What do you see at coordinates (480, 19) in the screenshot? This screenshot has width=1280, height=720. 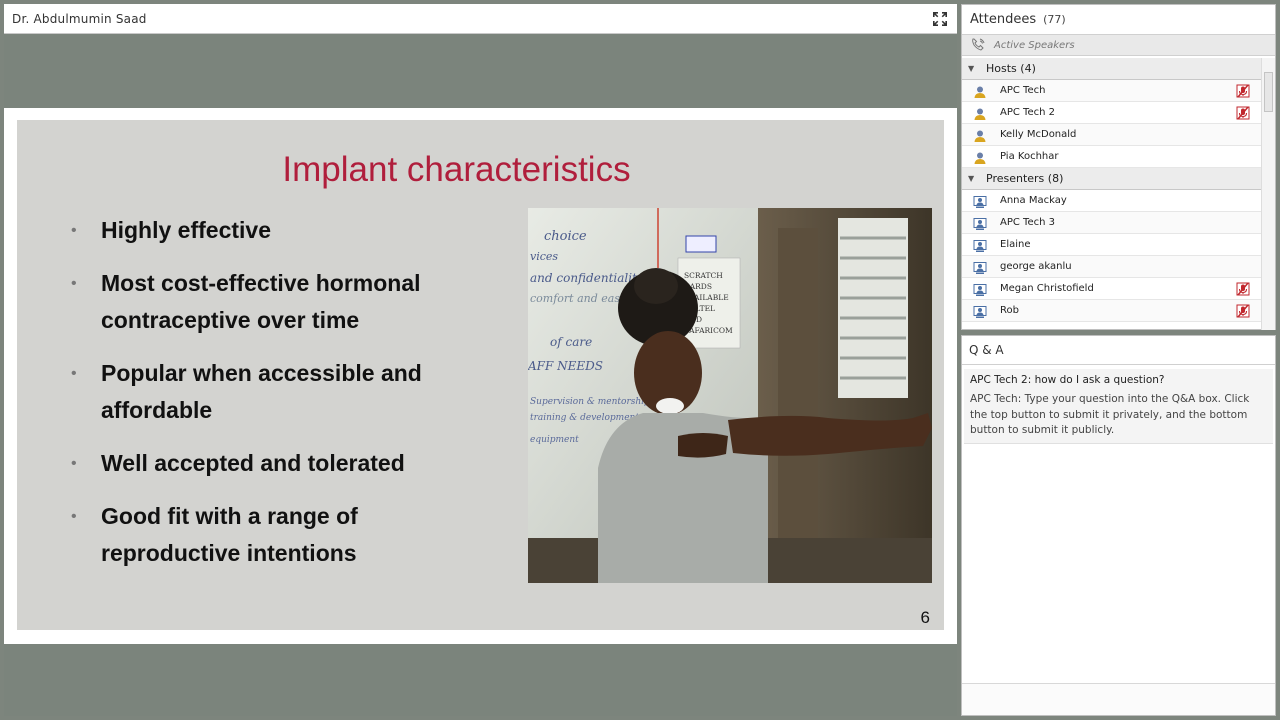 I see `presenter-header: Dr. Abdulmumin Saad` at bounding box center [480, 19].